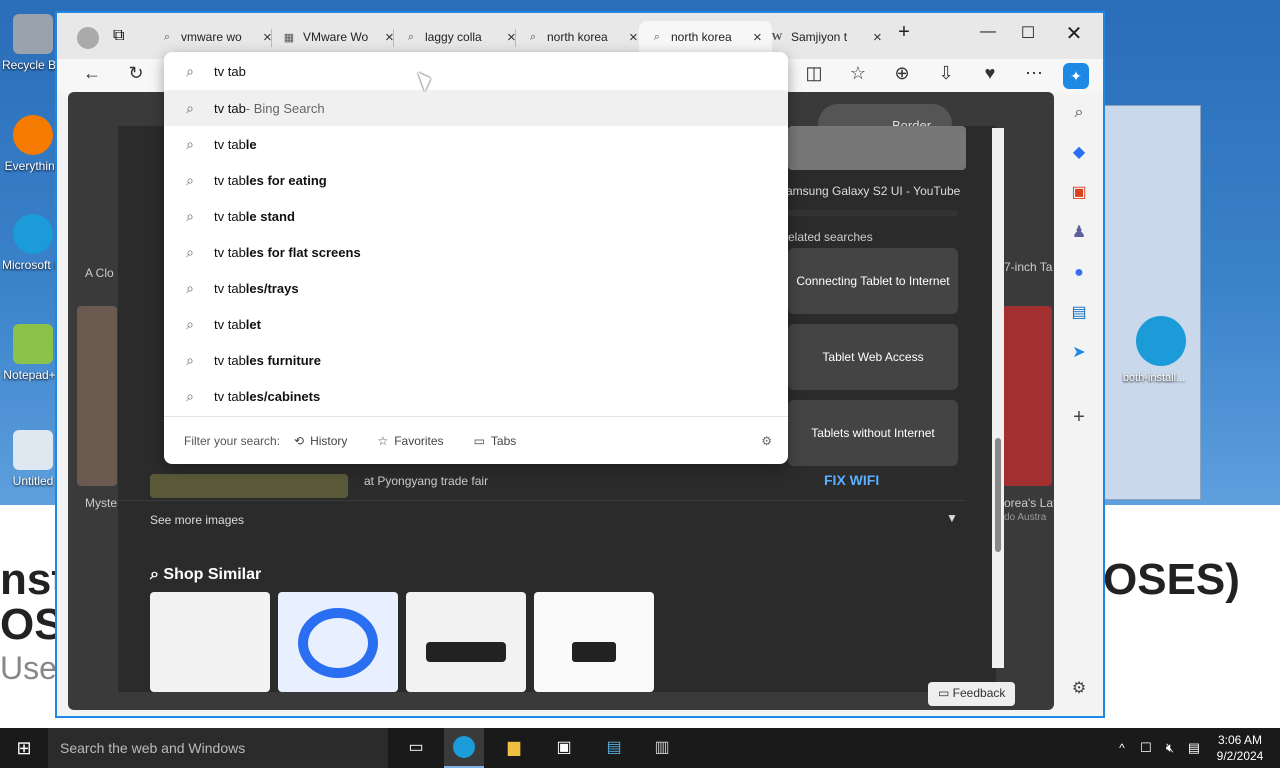 The width and height of the screenshot is (1280, 768). What do you see at coordinates (338, 642) in the screenshot?
I see `product-ethernet-cable` at bounding box center [338, 642].